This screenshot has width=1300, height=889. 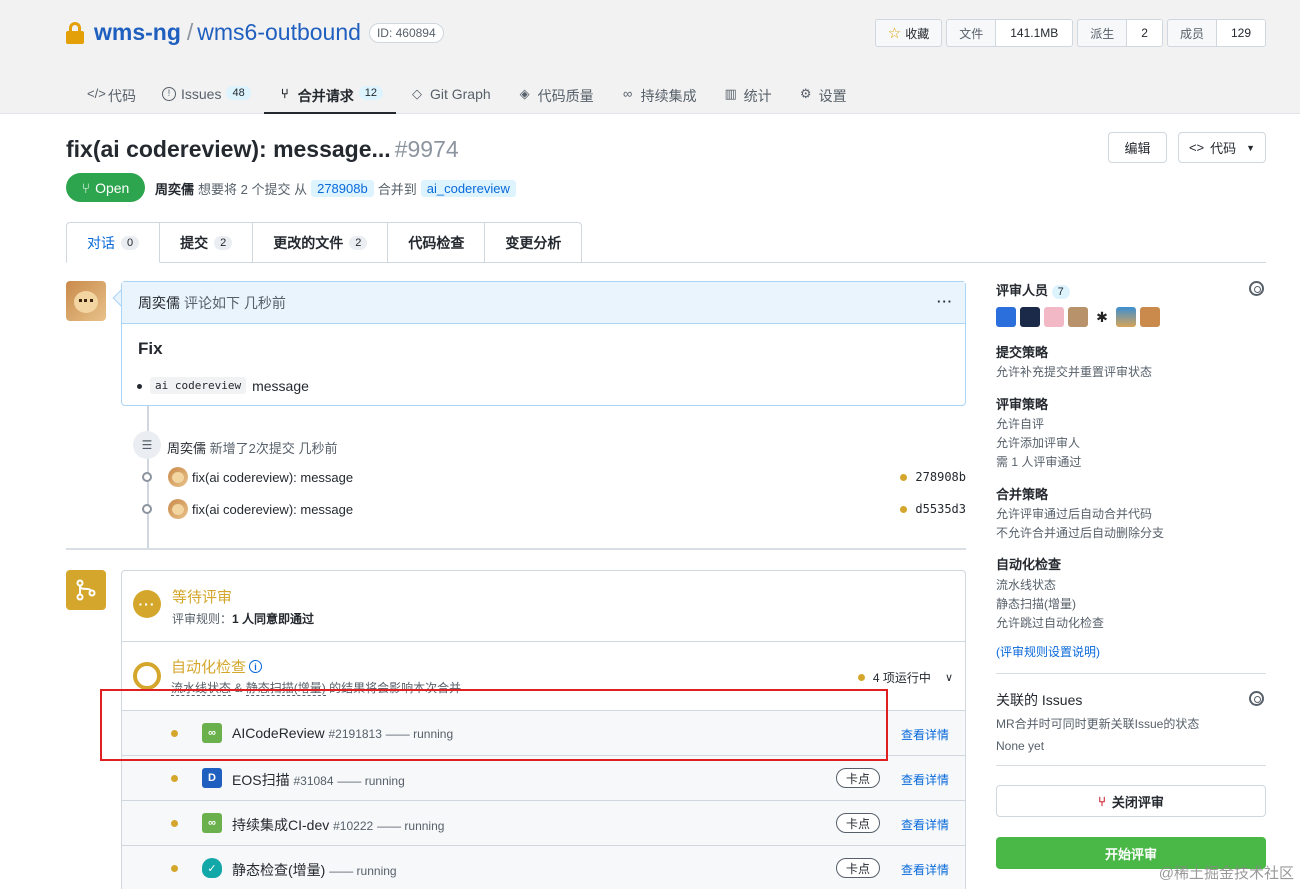 I want to click on commit-sha: 278908b, so click(x=933, y=477).